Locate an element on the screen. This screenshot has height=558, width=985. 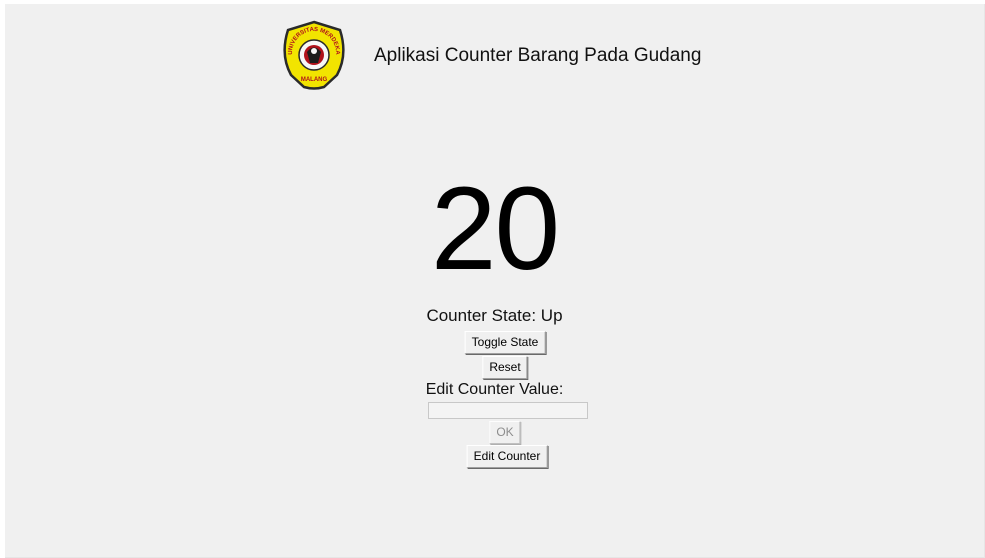
app-title: Aplikasi Counter Barang Pada Gudang is located at coordinates (538, 55).